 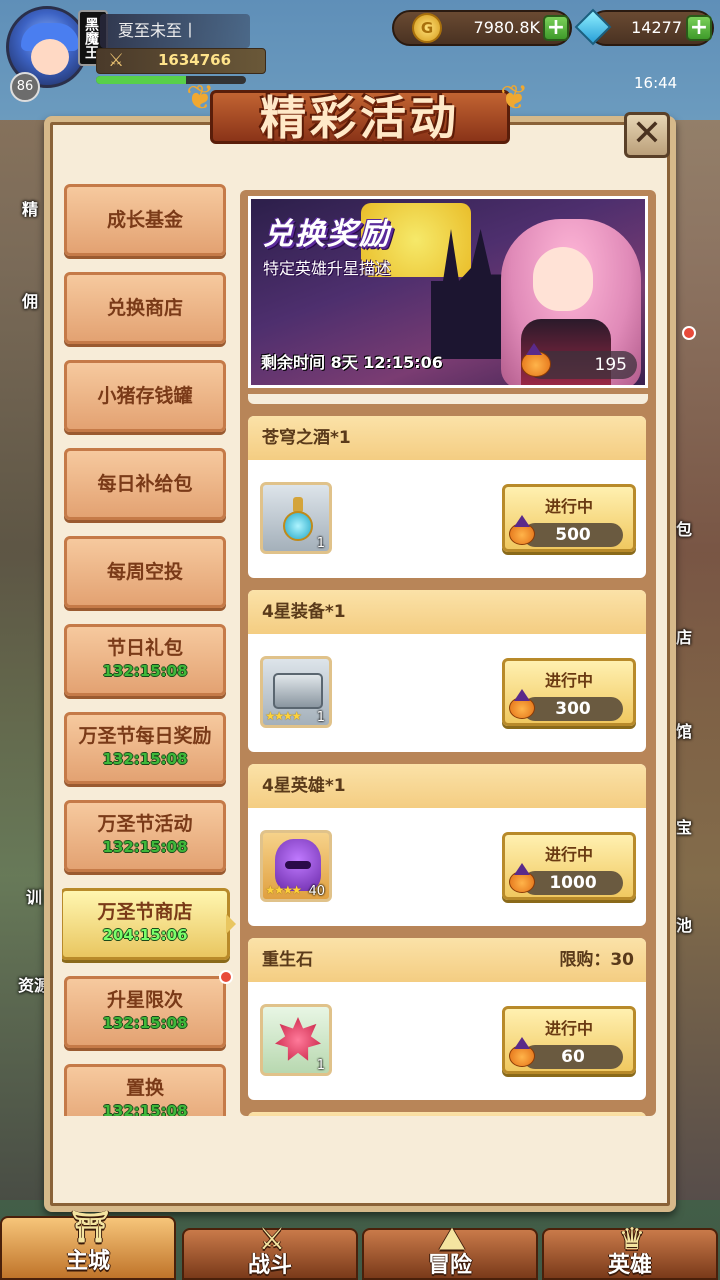 What do you see at coordinates (448, 399) in the screenshot?
I see `scroll-edge` at bounding box center [448, 399].